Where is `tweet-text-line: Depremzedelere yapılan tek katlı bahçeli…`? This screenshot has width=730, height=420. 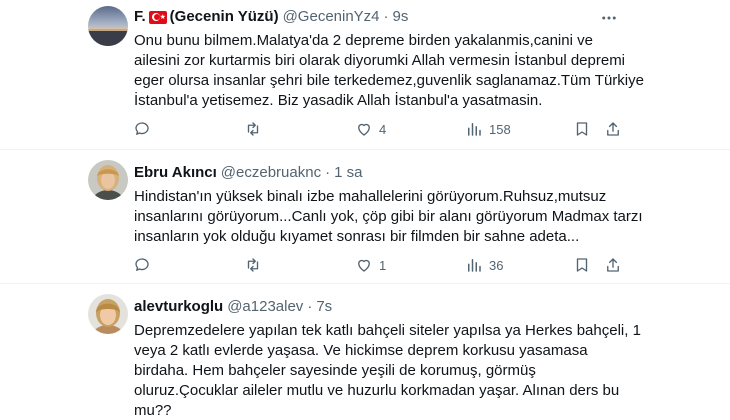
tweet-text-line: Depremzedelere yapılan tek katlı bahçeli… is located at coordinates (387, 330).